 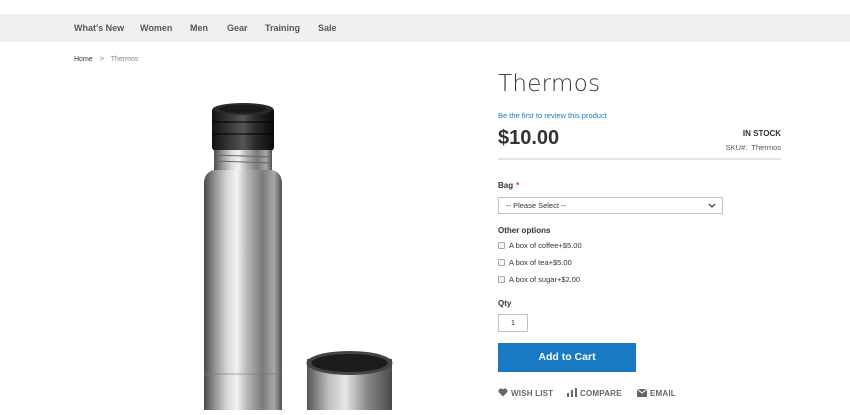 I want to click on bag-select-value: -- Please Select --, so click(x=536, y=205).